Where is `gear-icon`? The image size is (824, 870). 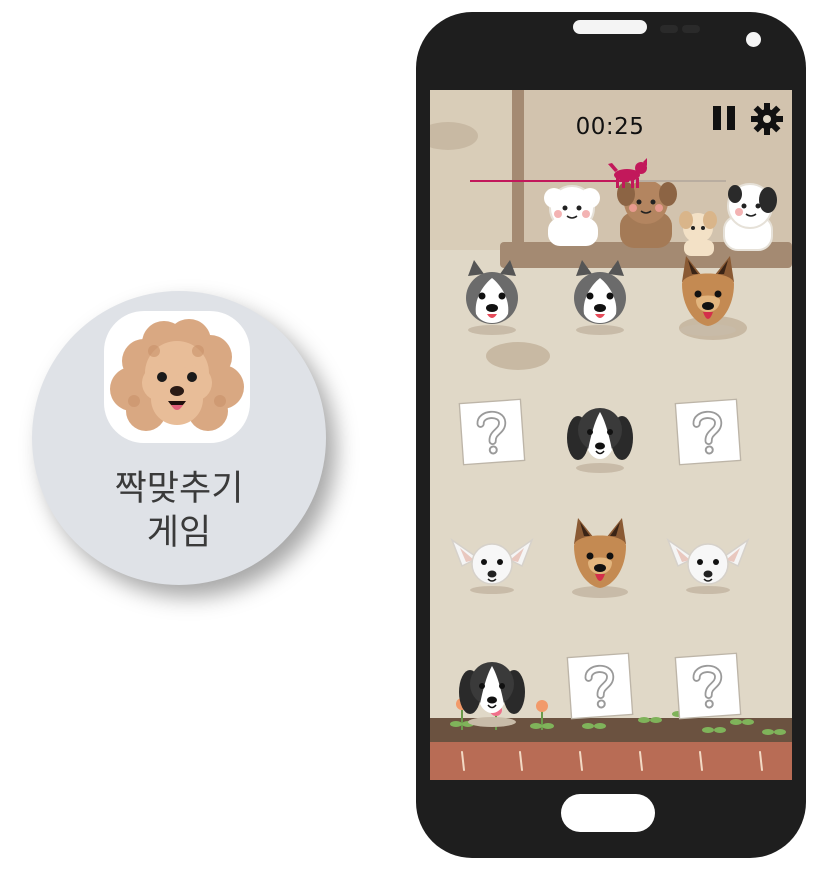
gear-icon is located at coordinates (767, 119).